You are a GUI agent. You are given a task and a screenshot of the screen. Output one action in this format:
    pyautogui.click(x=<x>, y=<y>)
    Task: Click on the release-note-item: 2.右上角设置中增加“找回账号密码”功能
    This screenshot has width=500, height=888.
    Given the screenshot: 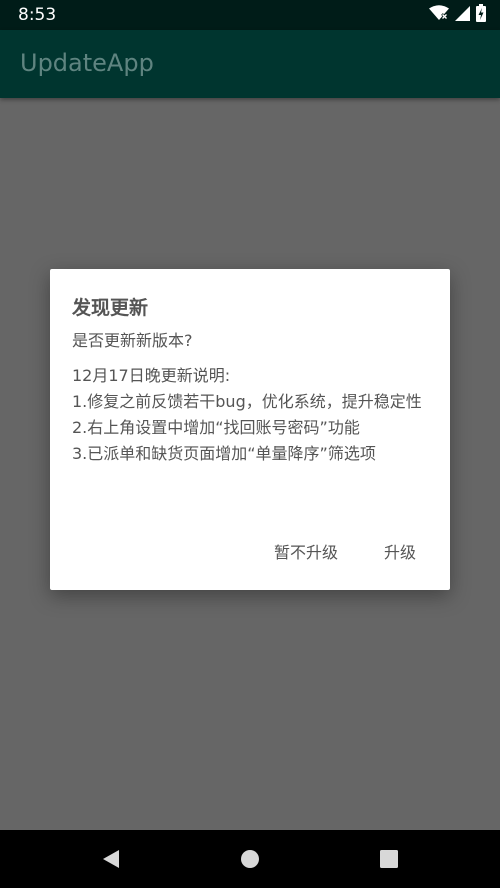 What is the action you would take?
    pyautogui.click(x=216, y=427)
    